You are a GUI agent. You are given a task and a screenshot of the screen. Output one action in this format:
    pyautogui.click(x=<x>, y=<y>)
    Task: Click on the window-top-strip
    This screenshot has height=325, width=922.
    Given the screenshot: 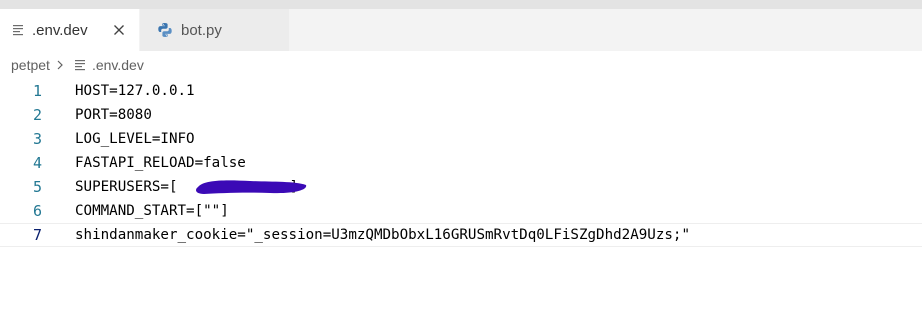 What is the action you would take?
    pyautogui.click(x=461, y=4)
    